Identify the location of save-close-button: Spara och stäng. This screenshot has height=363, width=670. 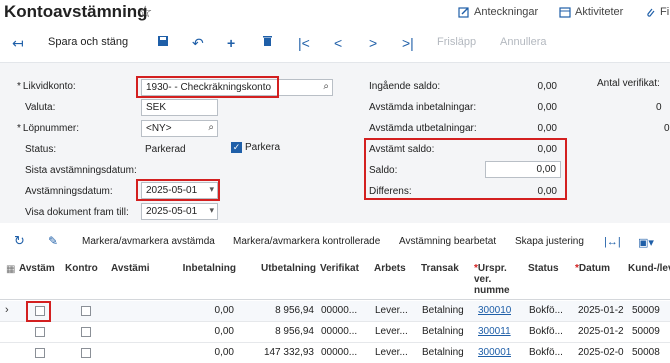
(88, 42).